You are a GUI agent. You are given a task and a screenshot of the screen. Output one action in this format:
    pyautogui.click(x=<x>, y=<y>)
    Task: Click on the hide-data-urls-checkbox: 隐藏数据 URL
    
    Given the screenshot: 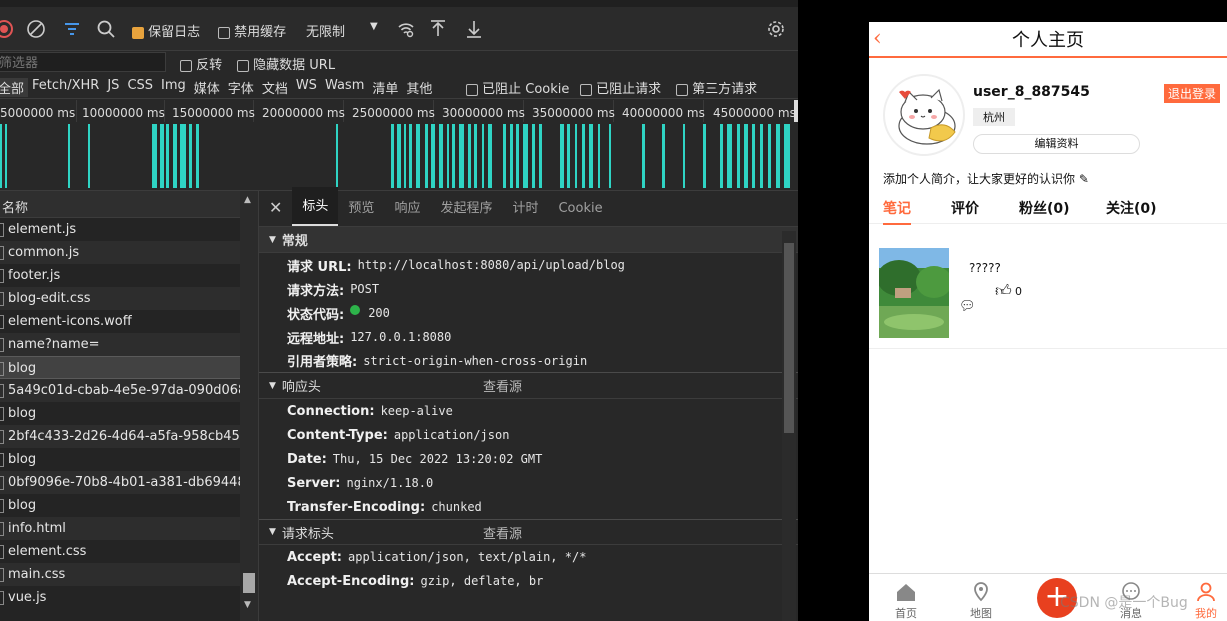 What is the action you would take?
    pyautogui.click(x=286, y=63)
    